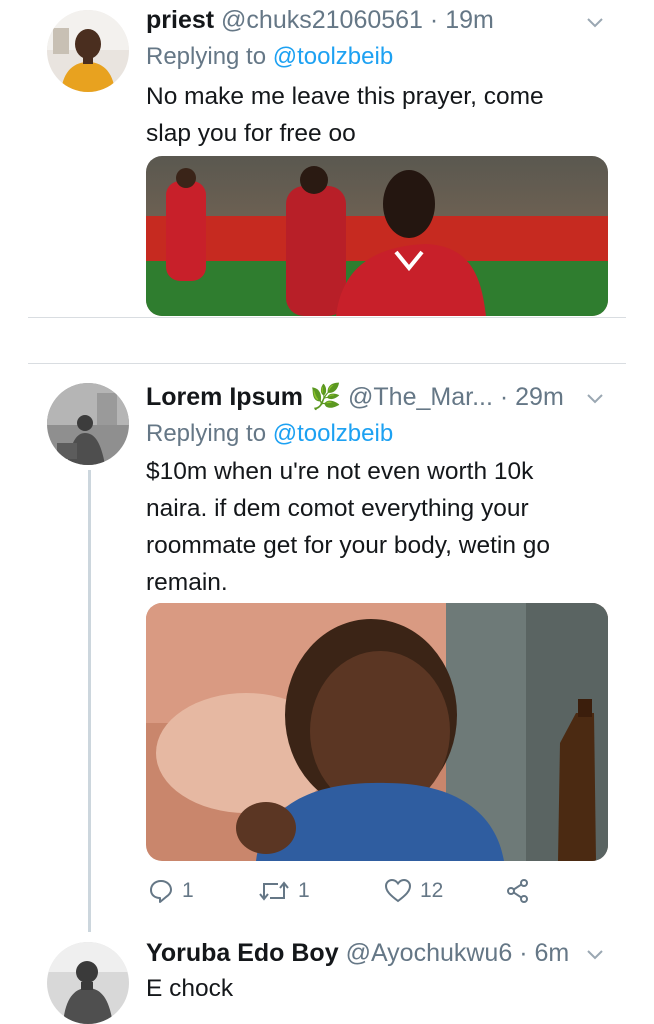 The height and width of the screenshot is (1024, 654). I want to click on retweet-button: 1, so click(284, 891).